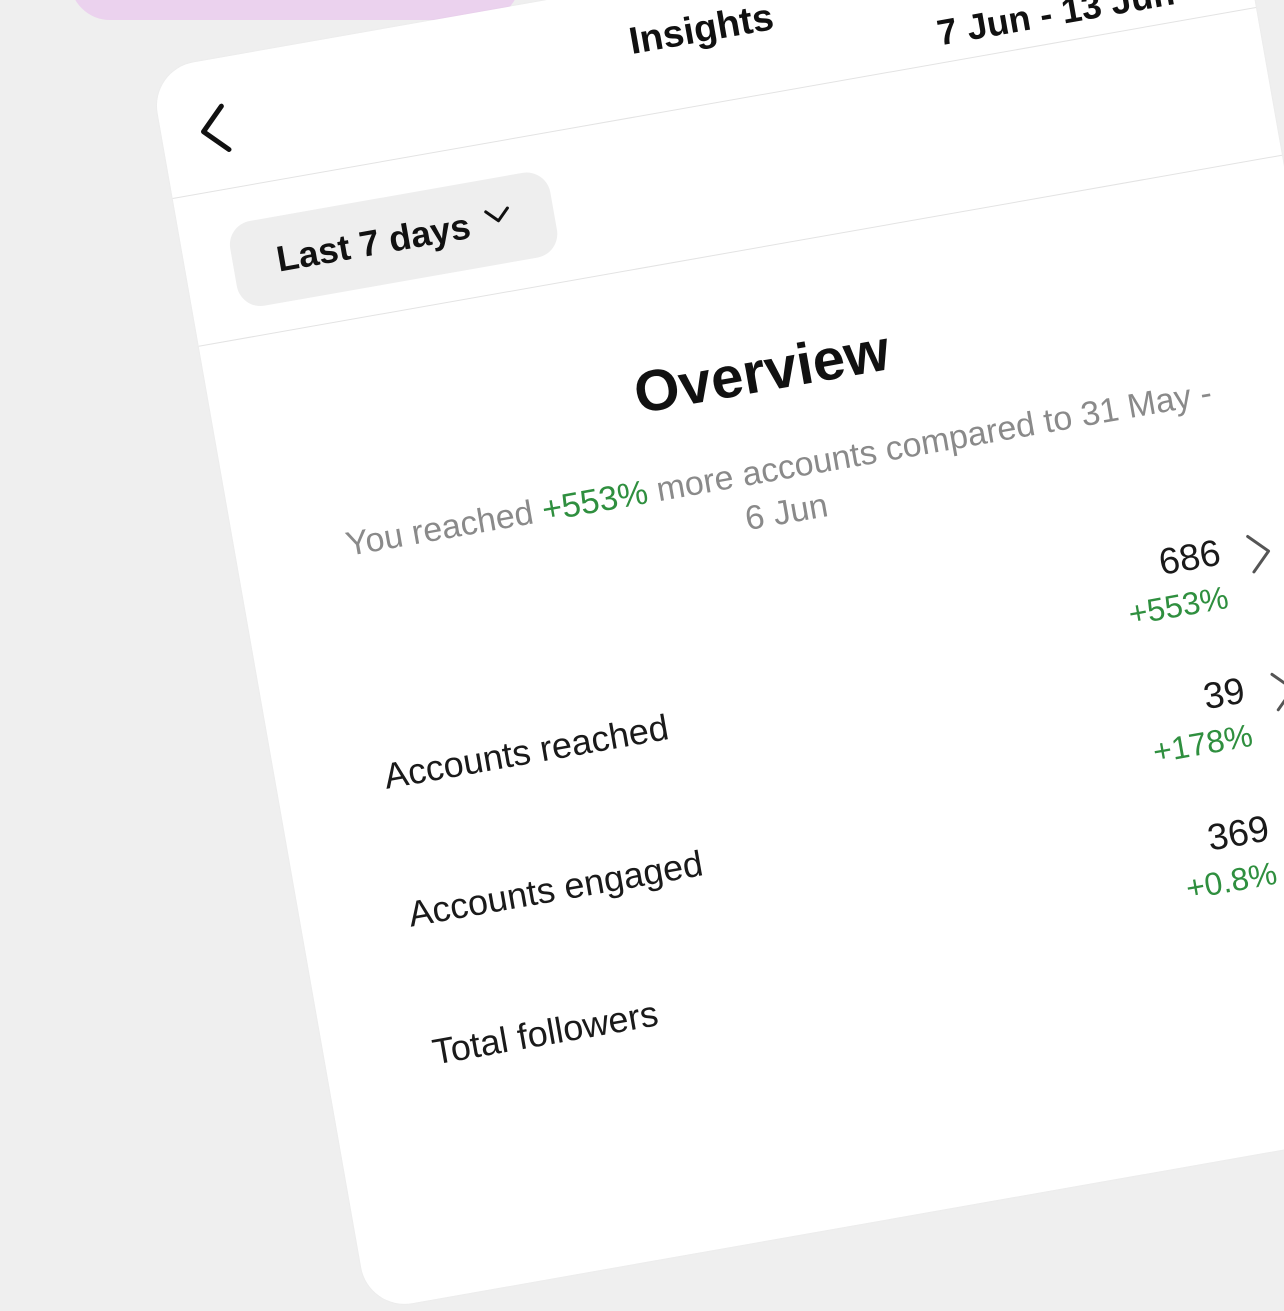 The image size is (1284, 1311). I want to click on metric-value: 39, so click(1224, 693).